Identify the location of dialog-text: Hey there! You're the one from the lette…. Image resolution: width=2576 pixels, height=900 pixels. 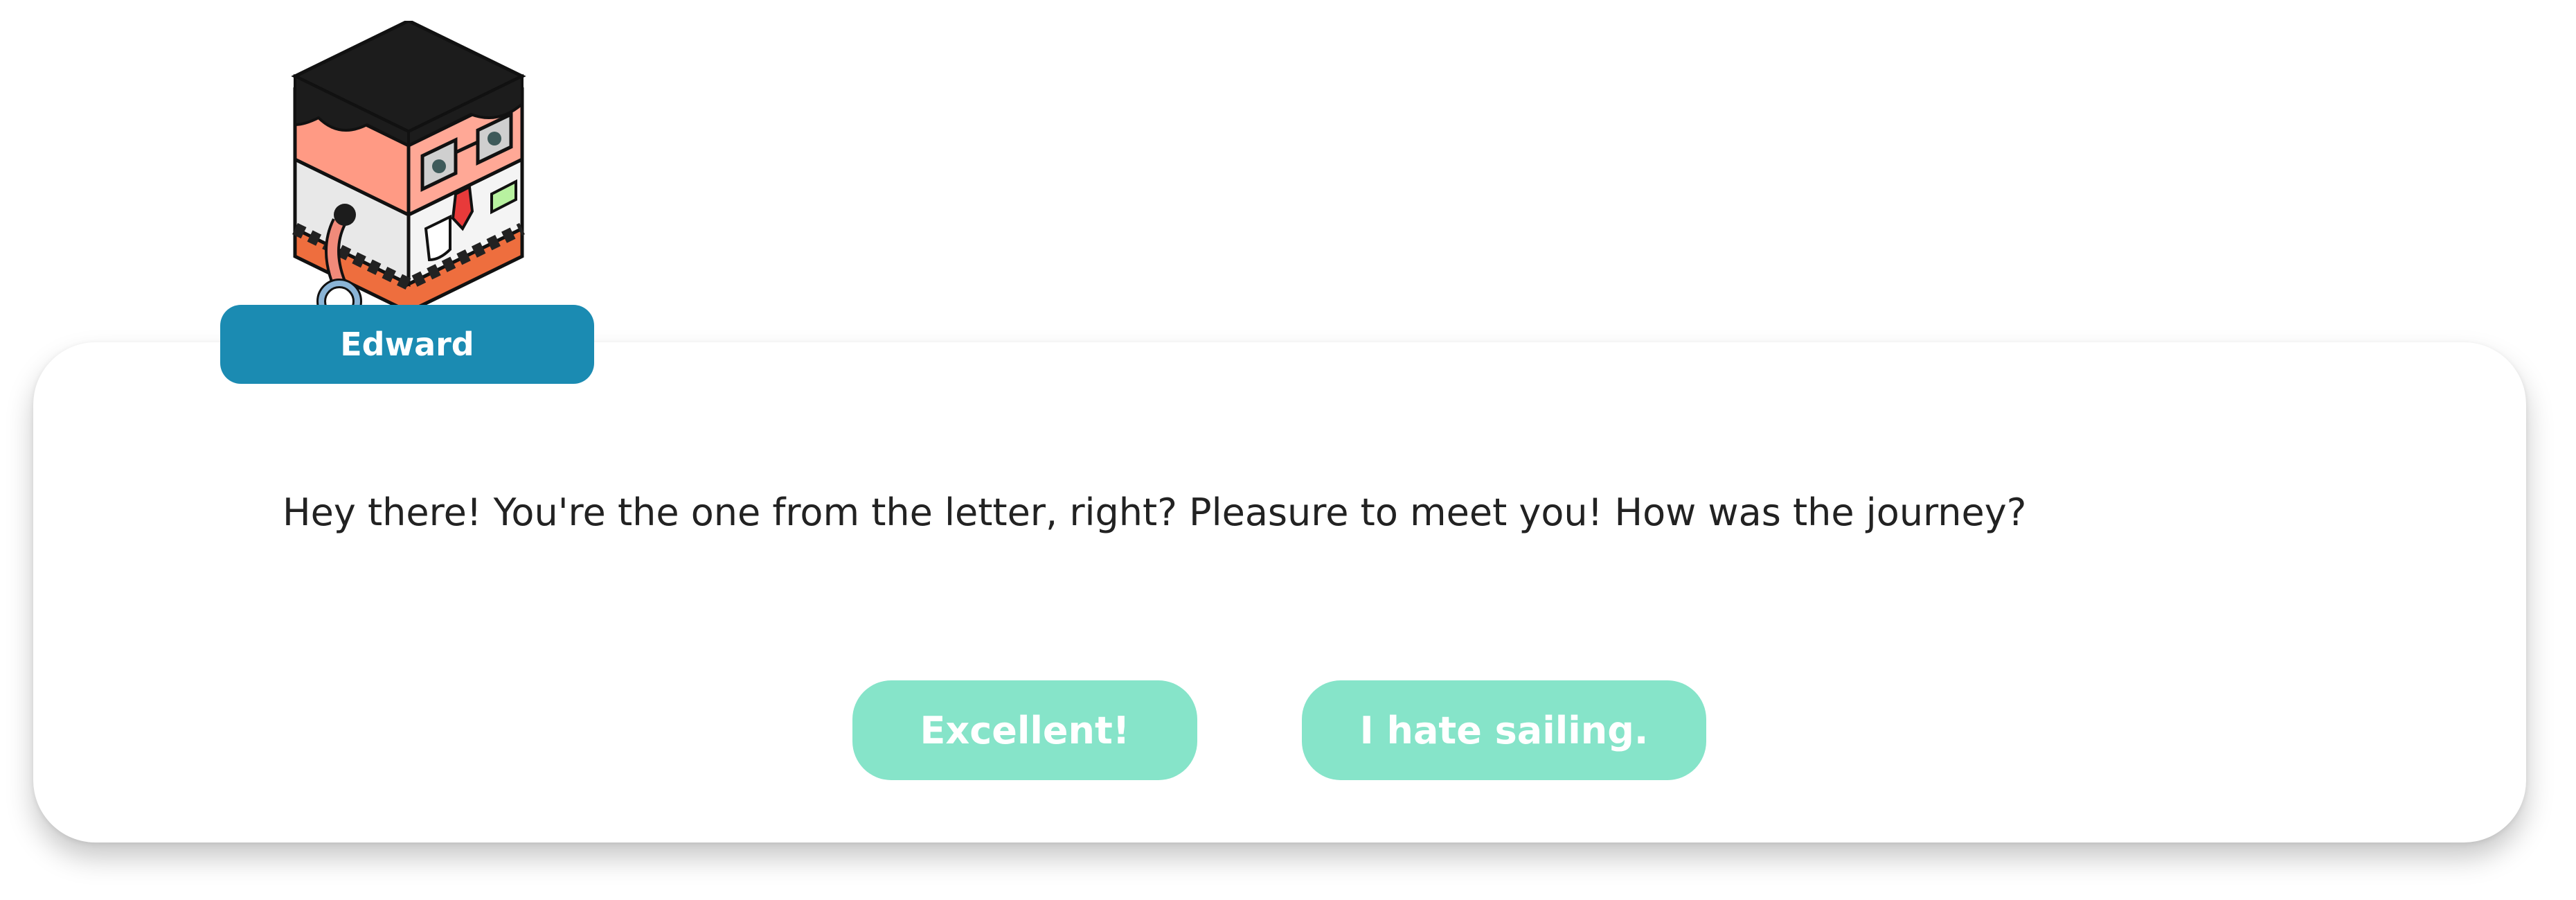
(1155, 512).